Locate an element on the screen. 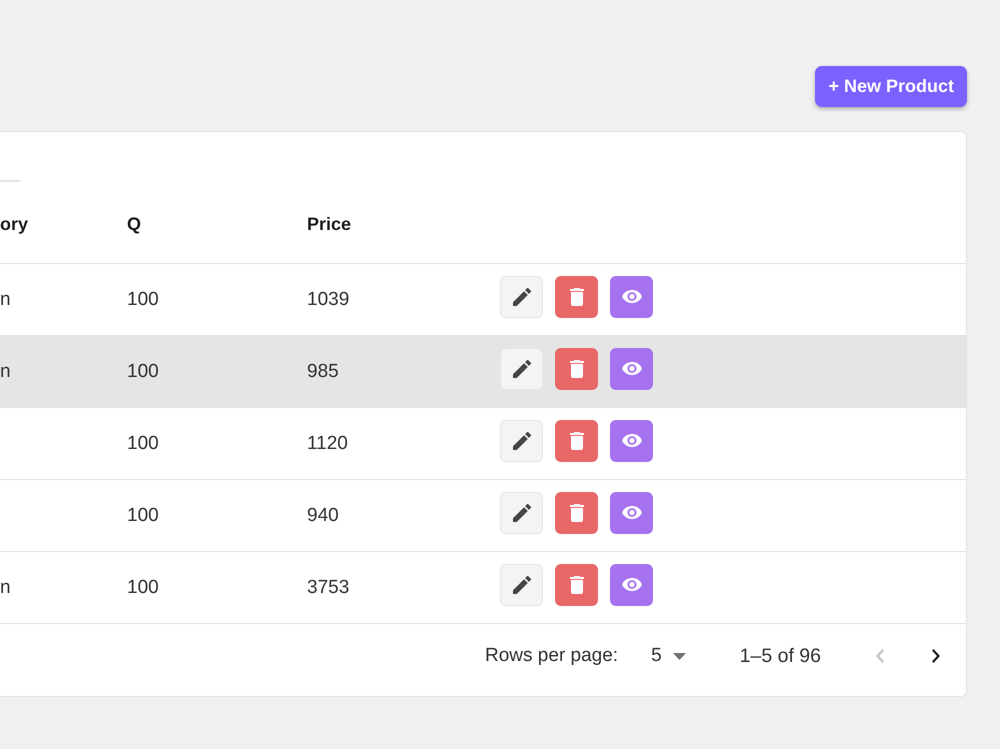 The width and height of the screenshot is (1000, 749). page-range: 1–5 of 96 is located at coordinates (780, 656).